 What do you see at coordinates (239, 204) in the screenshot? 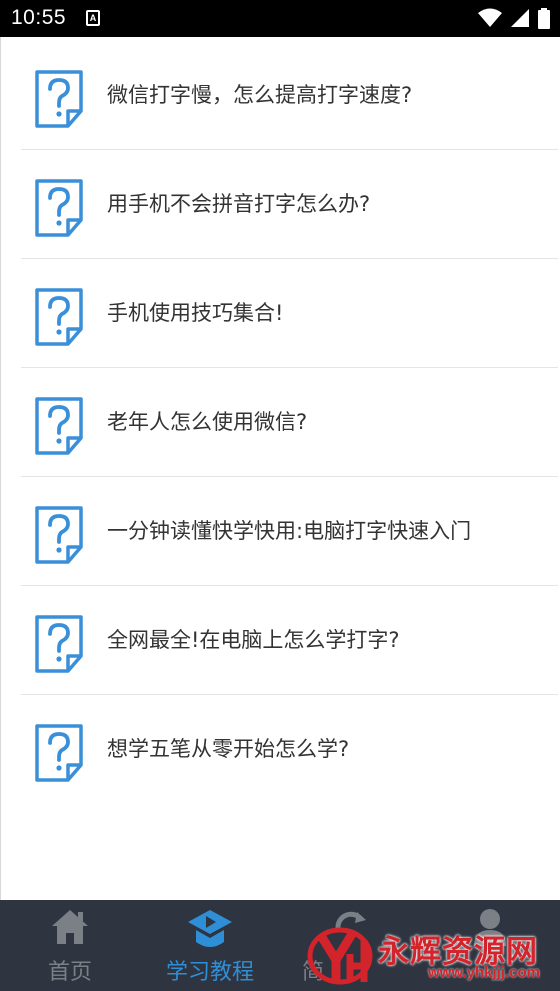
I see `article-title: 用手机不会拼音打字怎么办?` at bounding box center [239, 204].